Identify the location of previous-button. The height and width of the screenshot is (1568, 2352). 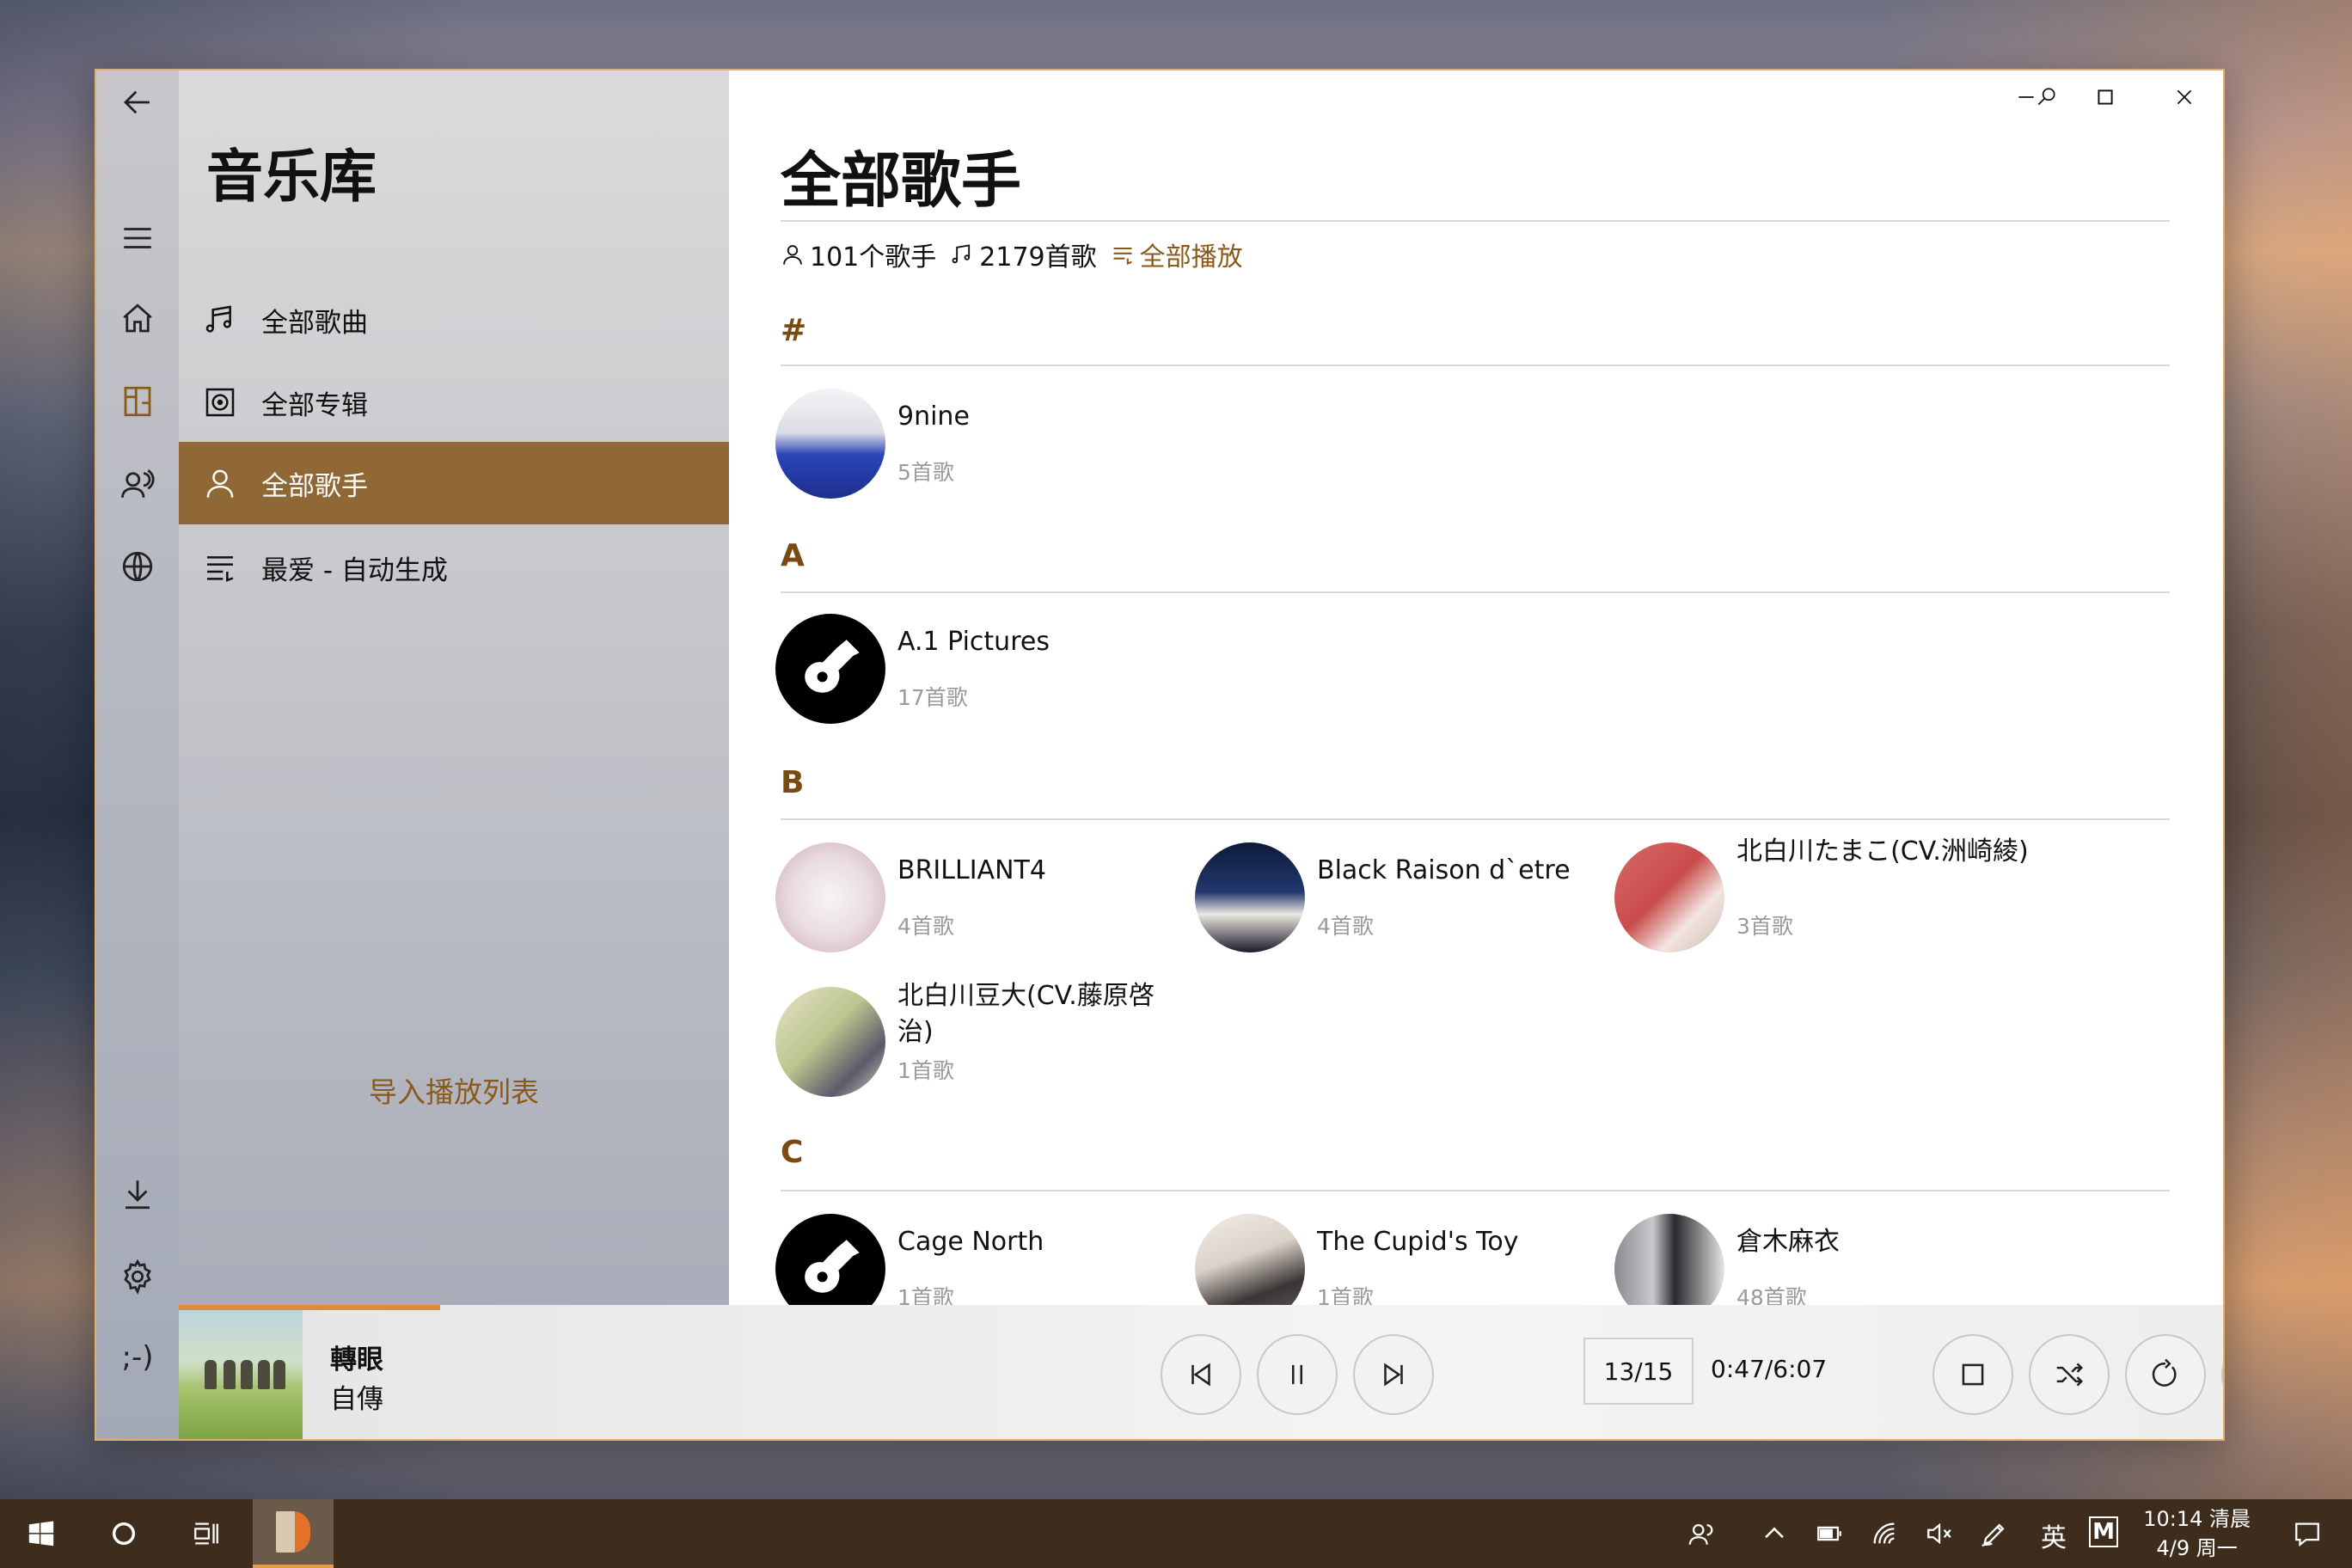
(1201, 1374).